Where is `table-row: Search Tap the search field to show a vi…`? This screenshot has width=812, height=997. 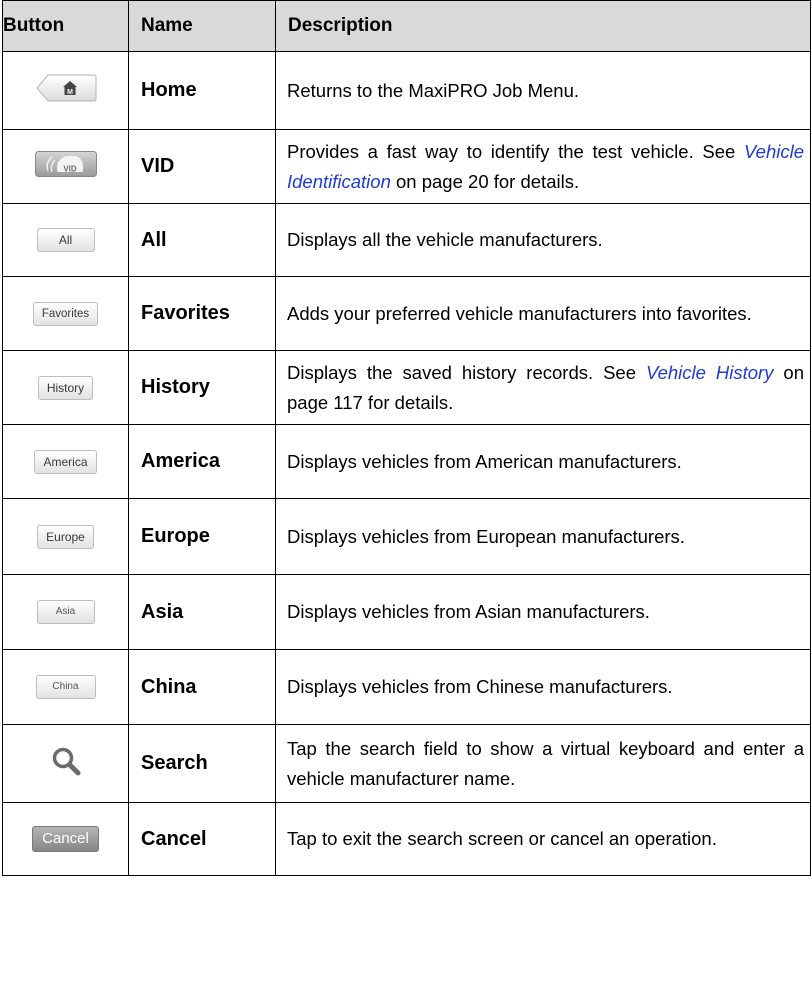 table-row: Search Tap the search field to show a vi… is located at coordinates (406, 763).